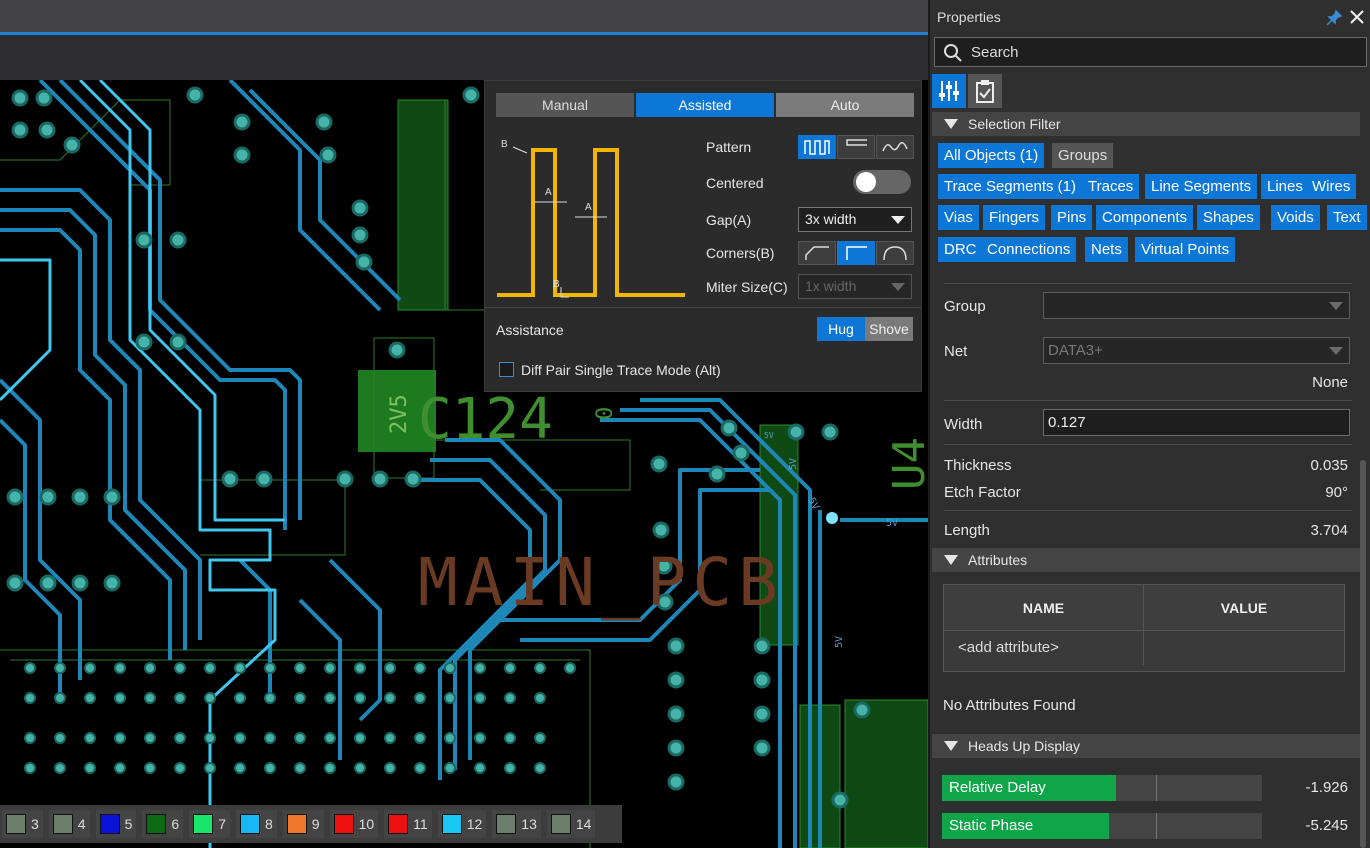  Describe the element at coordinates (949, 91) in the screenshot. I see `properties-tab` at that location.